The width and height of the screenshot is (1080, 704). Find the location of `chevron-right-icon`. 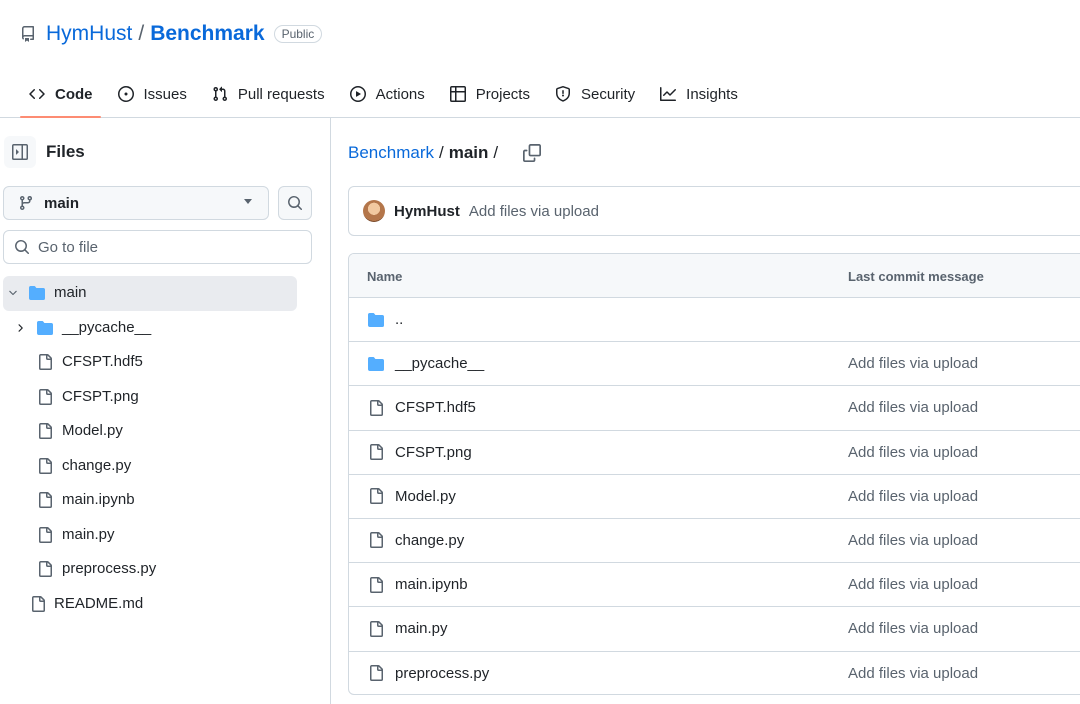

chevron-right-icon is located at coordinates (20, 328).